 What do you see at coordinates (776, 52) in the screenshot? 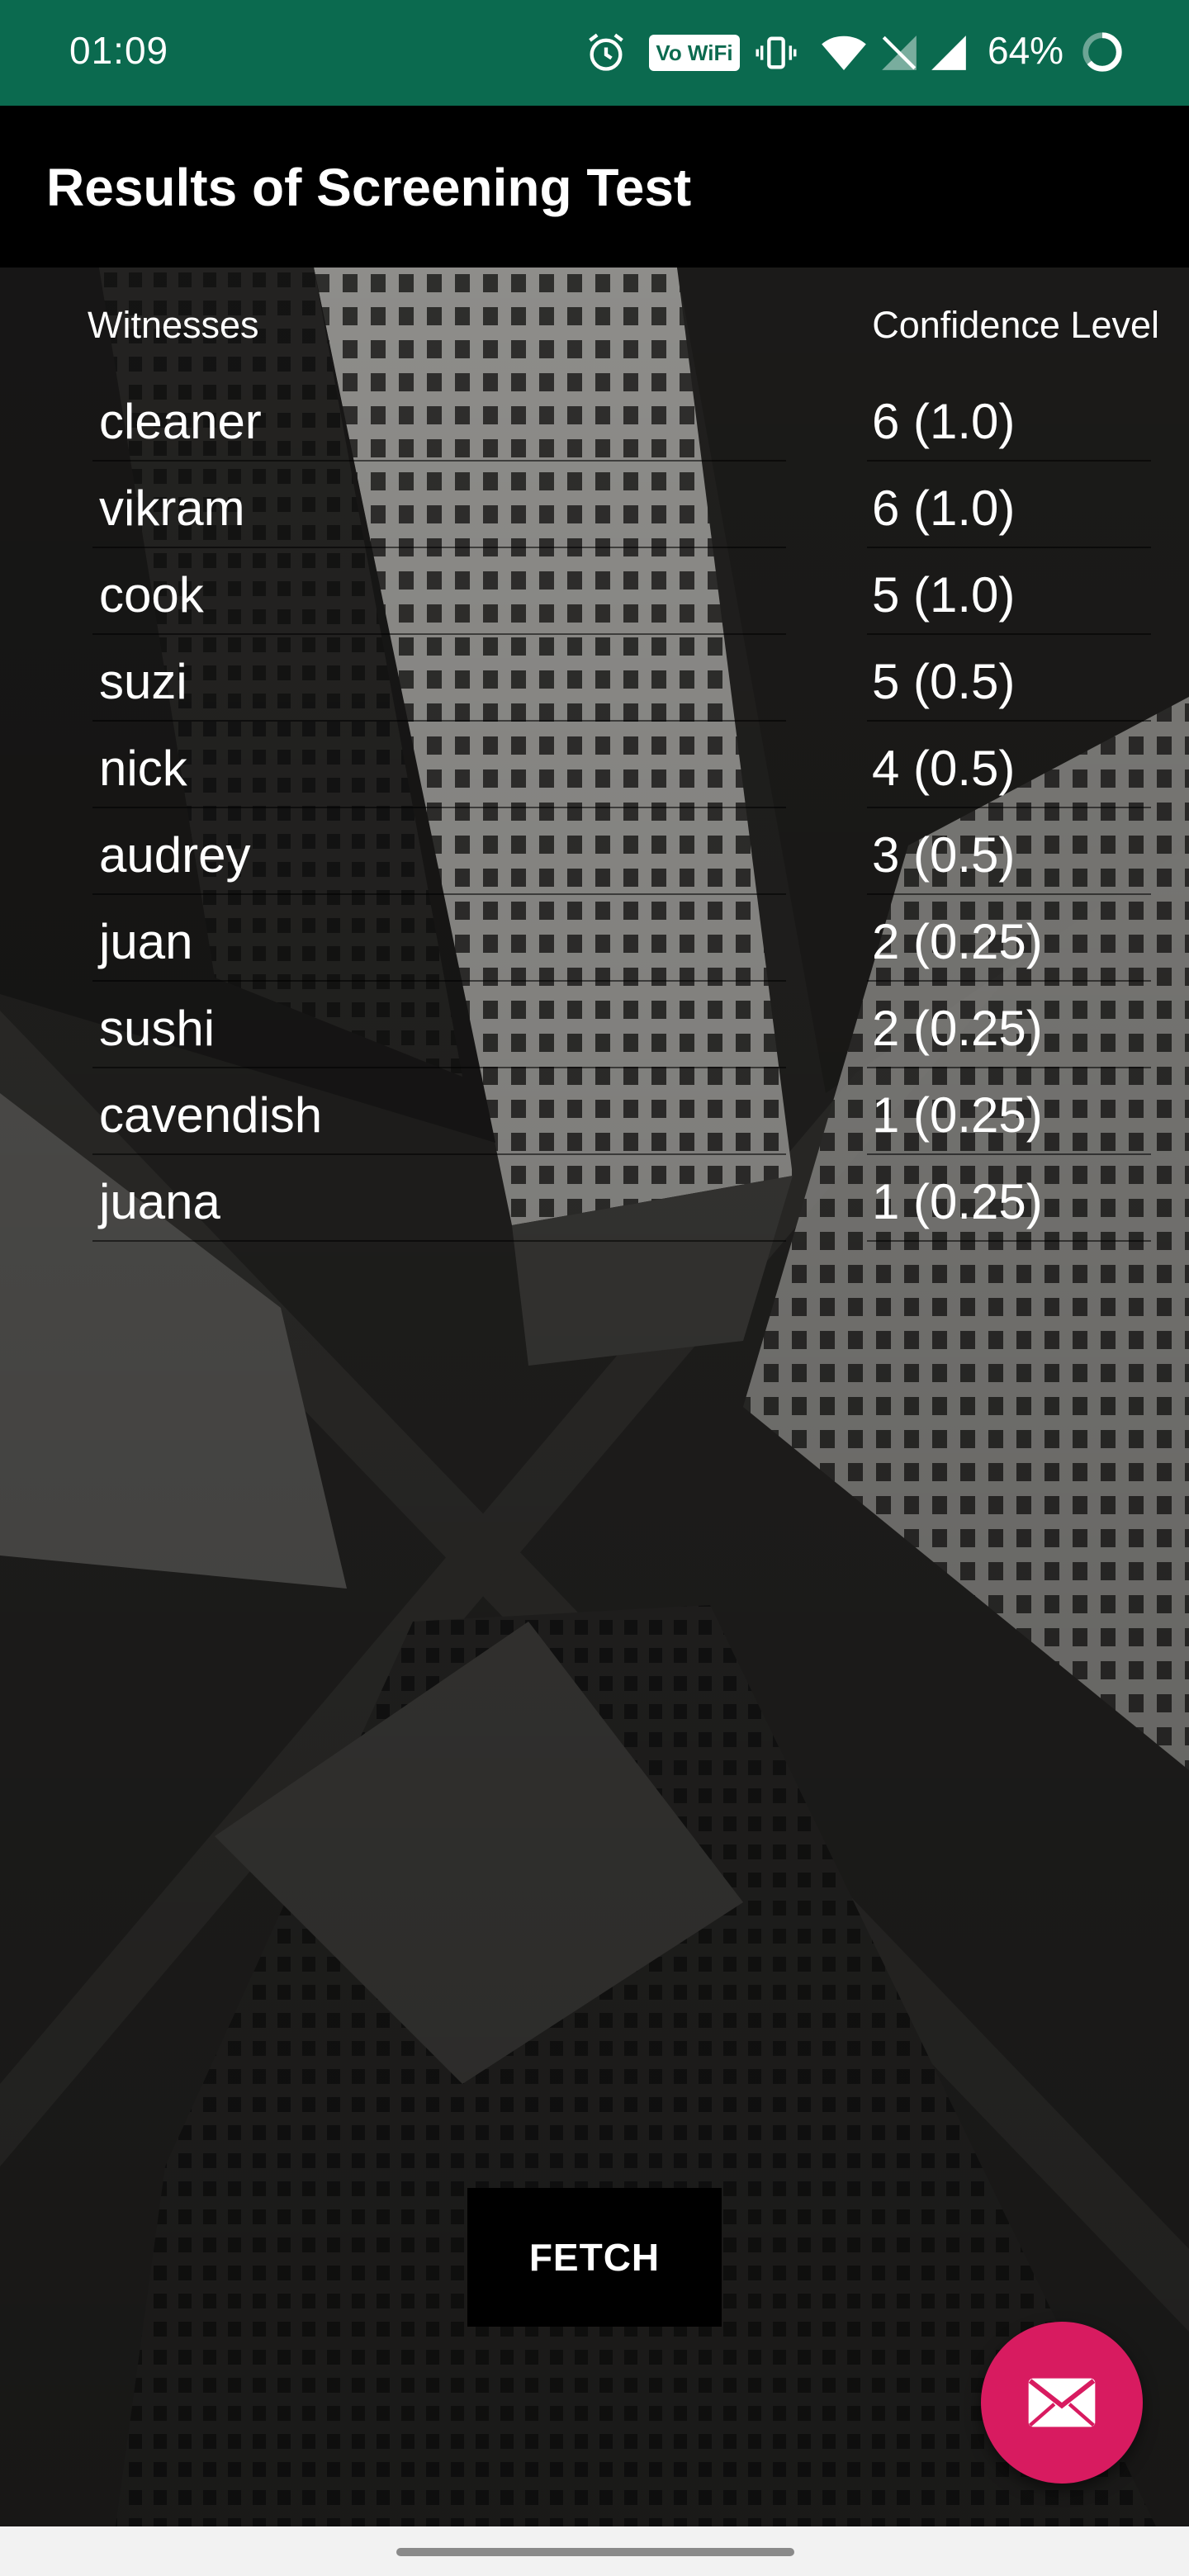
I see `vibrate-icon` at bounding box center [776, 52].